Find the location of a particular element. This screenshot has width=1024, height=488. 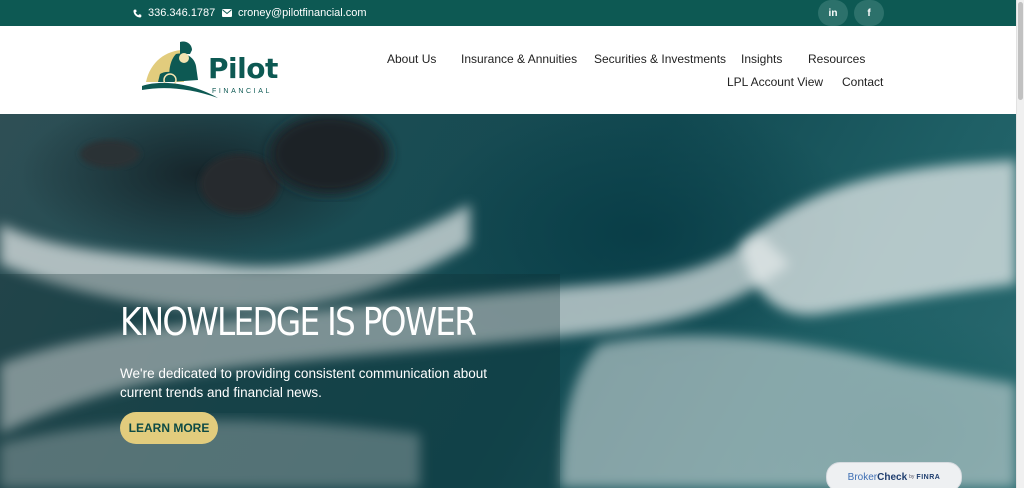

facebook-icon: f is located at coordinates (869, 13).